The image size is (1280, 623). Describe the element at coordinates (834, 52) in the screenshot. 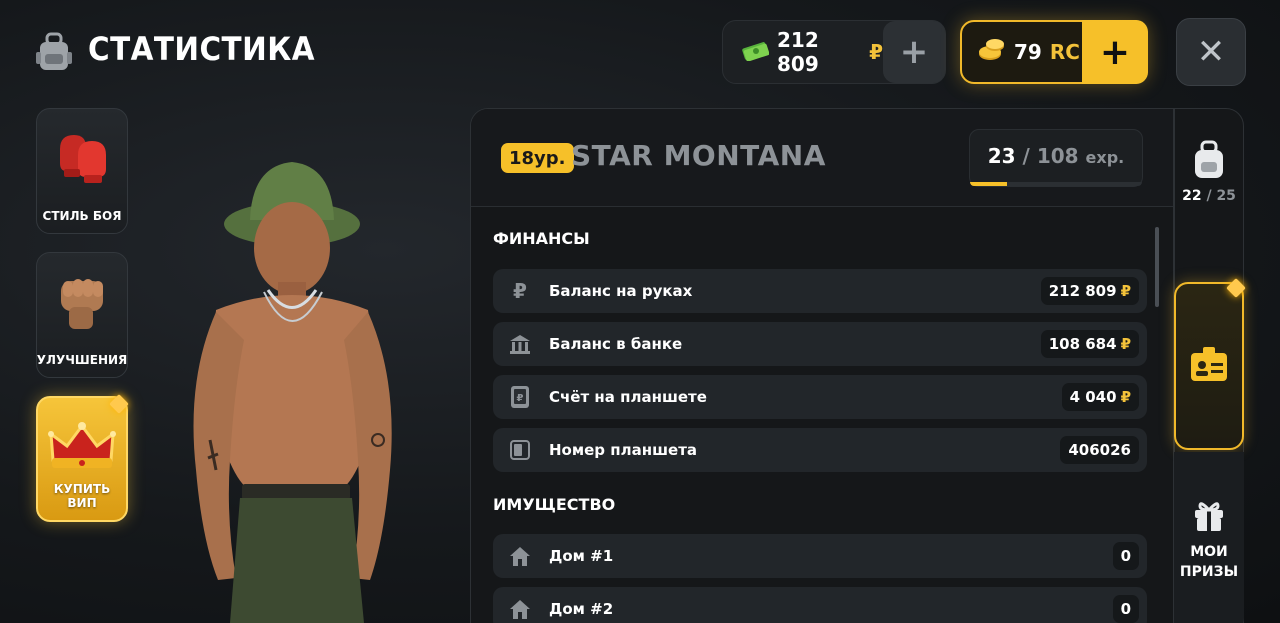

I see `money-balance: 212 809 ₽ +` at that location.